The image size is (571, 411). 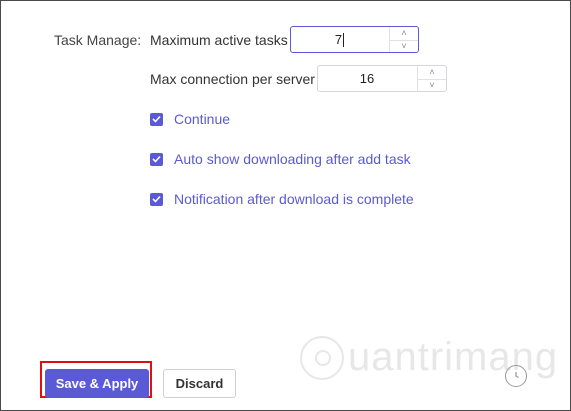 What do you see at coordinates (322, 357) in the screenshot?
I see `lightbulb-icon` at bounding box center [322, 357].